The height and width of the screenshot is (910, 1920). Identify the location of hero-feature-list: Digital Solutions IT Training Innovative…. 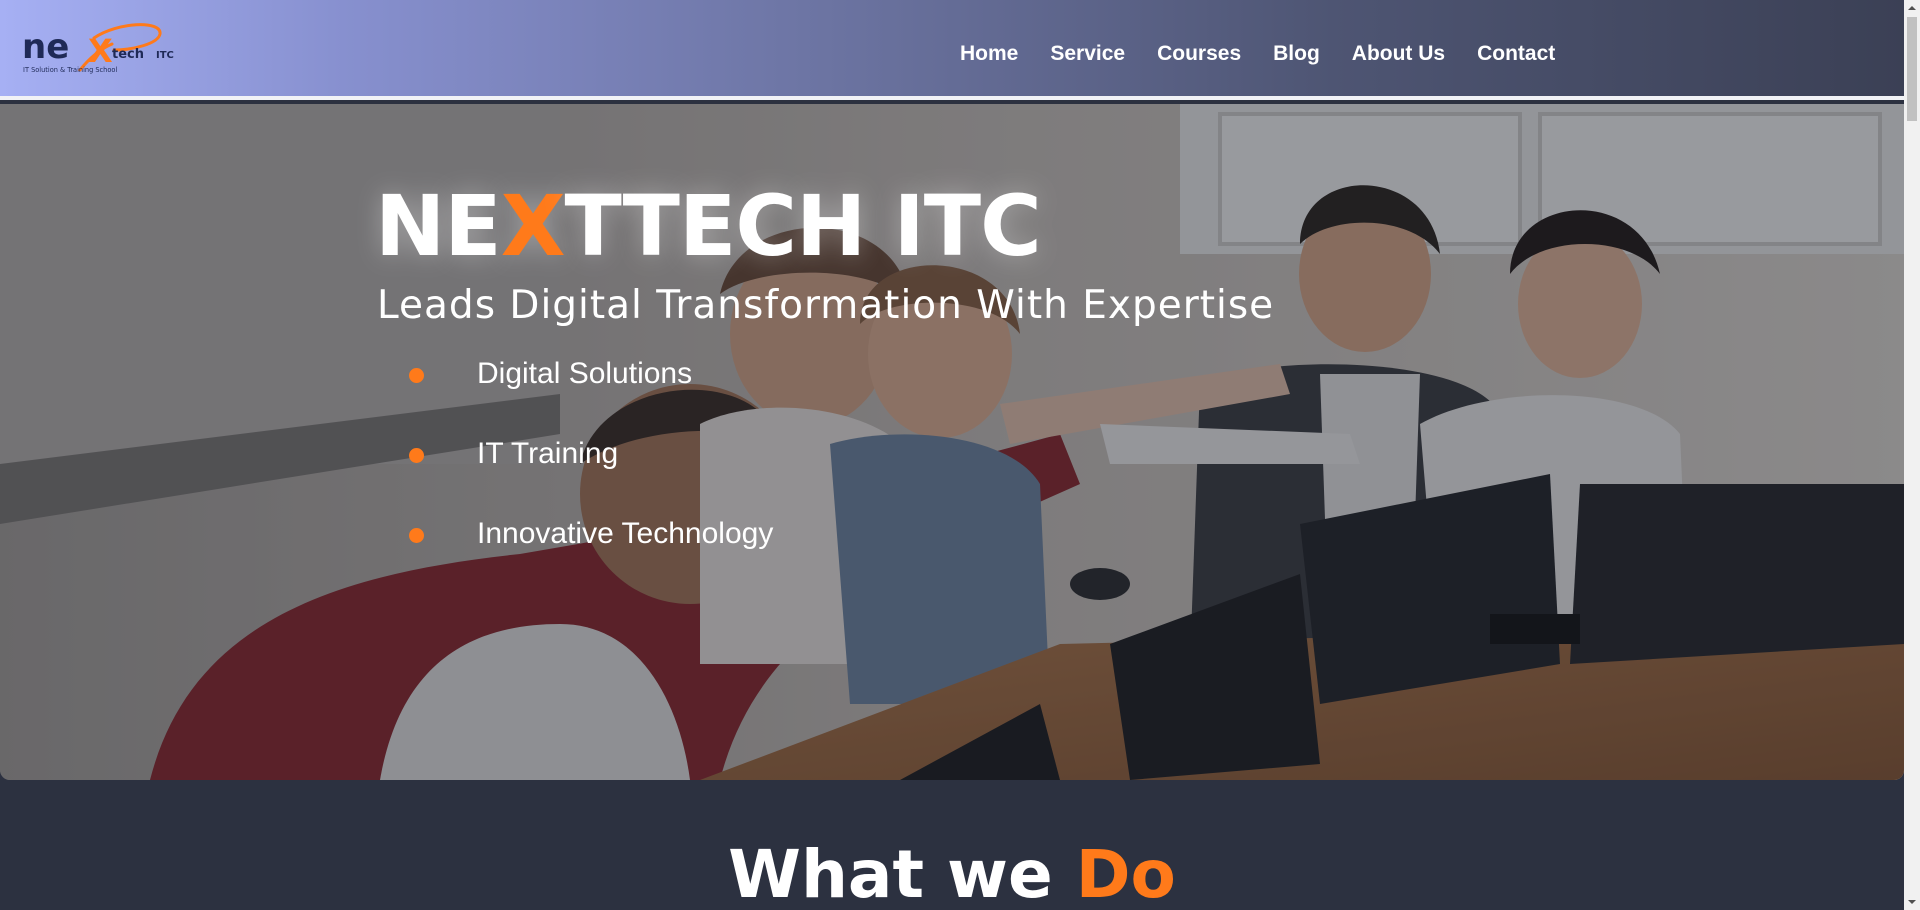
(586, 474).